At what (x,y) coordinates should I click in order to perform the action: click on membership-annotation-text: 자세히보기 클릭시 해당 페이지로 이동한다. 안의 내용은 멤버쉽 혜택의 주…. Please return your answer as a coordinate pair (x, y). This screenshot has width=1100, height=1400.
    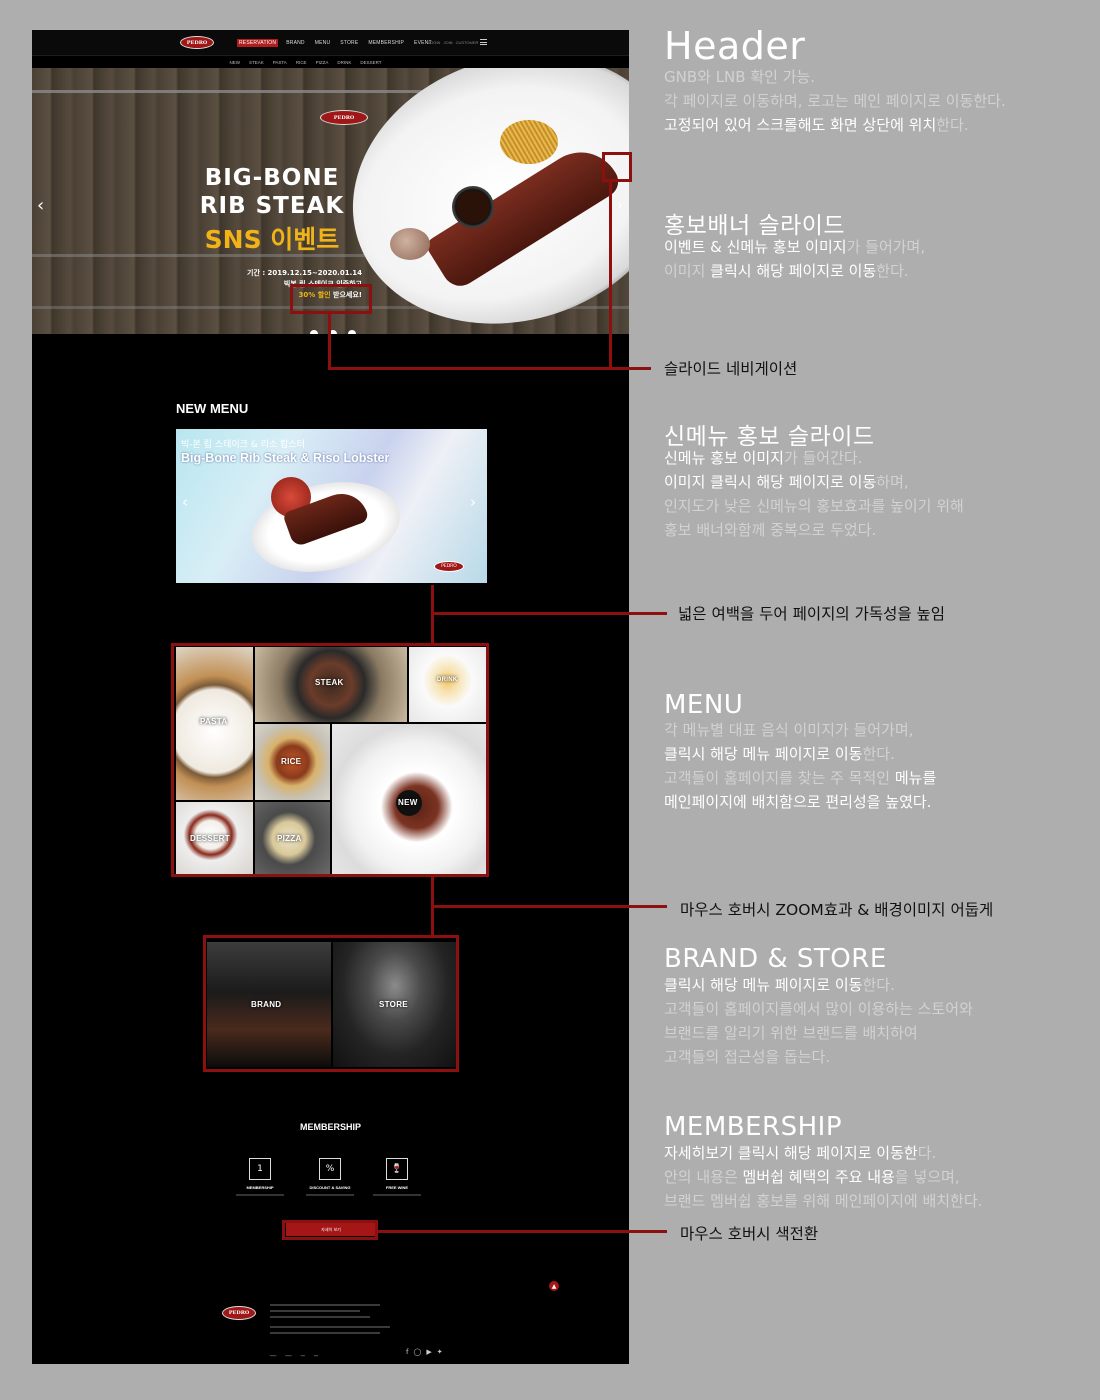
    Looking at the image, I should click on (823, 1177).